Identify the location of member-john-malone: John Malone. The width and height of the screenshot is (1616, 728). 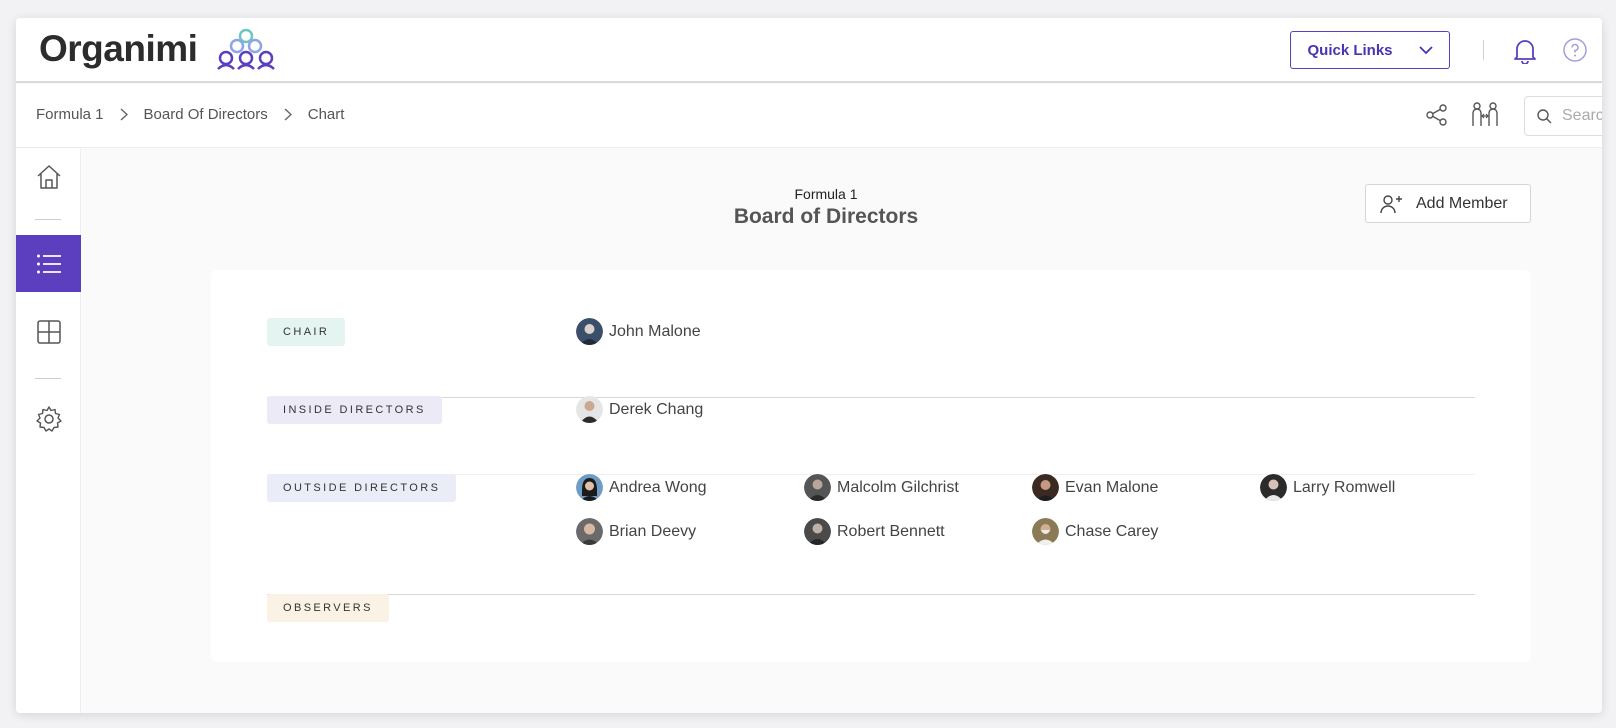
(638, 331).